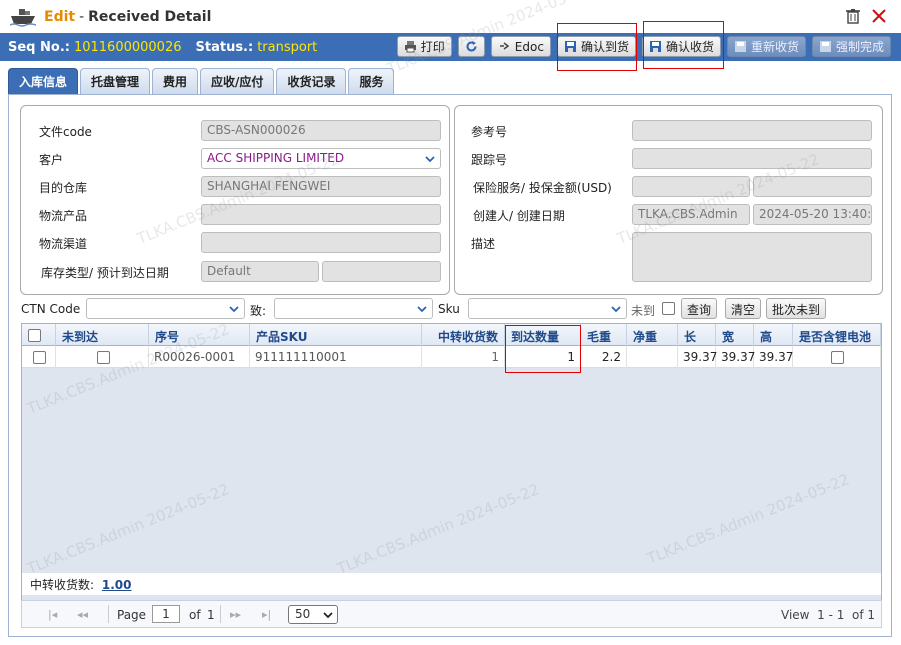 This screenshot has height=645, width=901. I want to click on customer-select: ACC SHIPPING LIMITED, so click(321, 158).